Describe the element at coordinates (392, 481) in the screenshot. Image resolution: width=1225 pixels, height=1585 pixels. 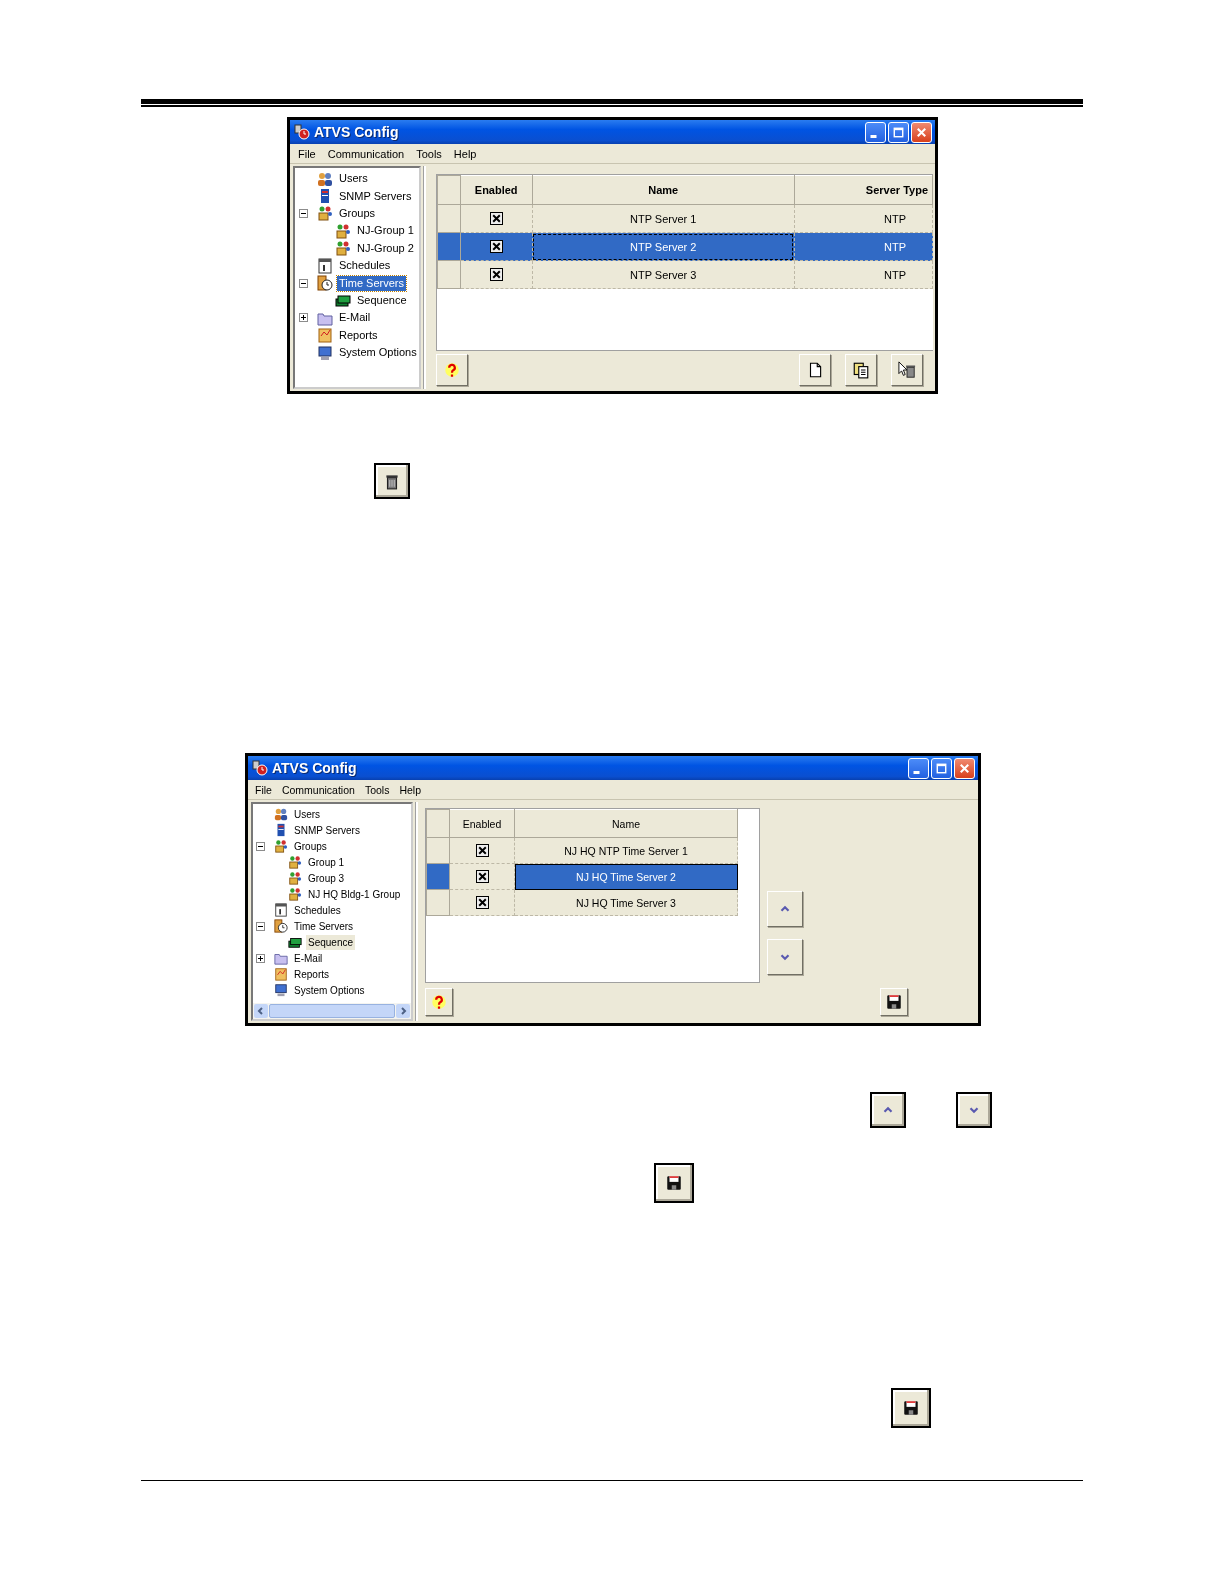
I see `delete-button` at that location.